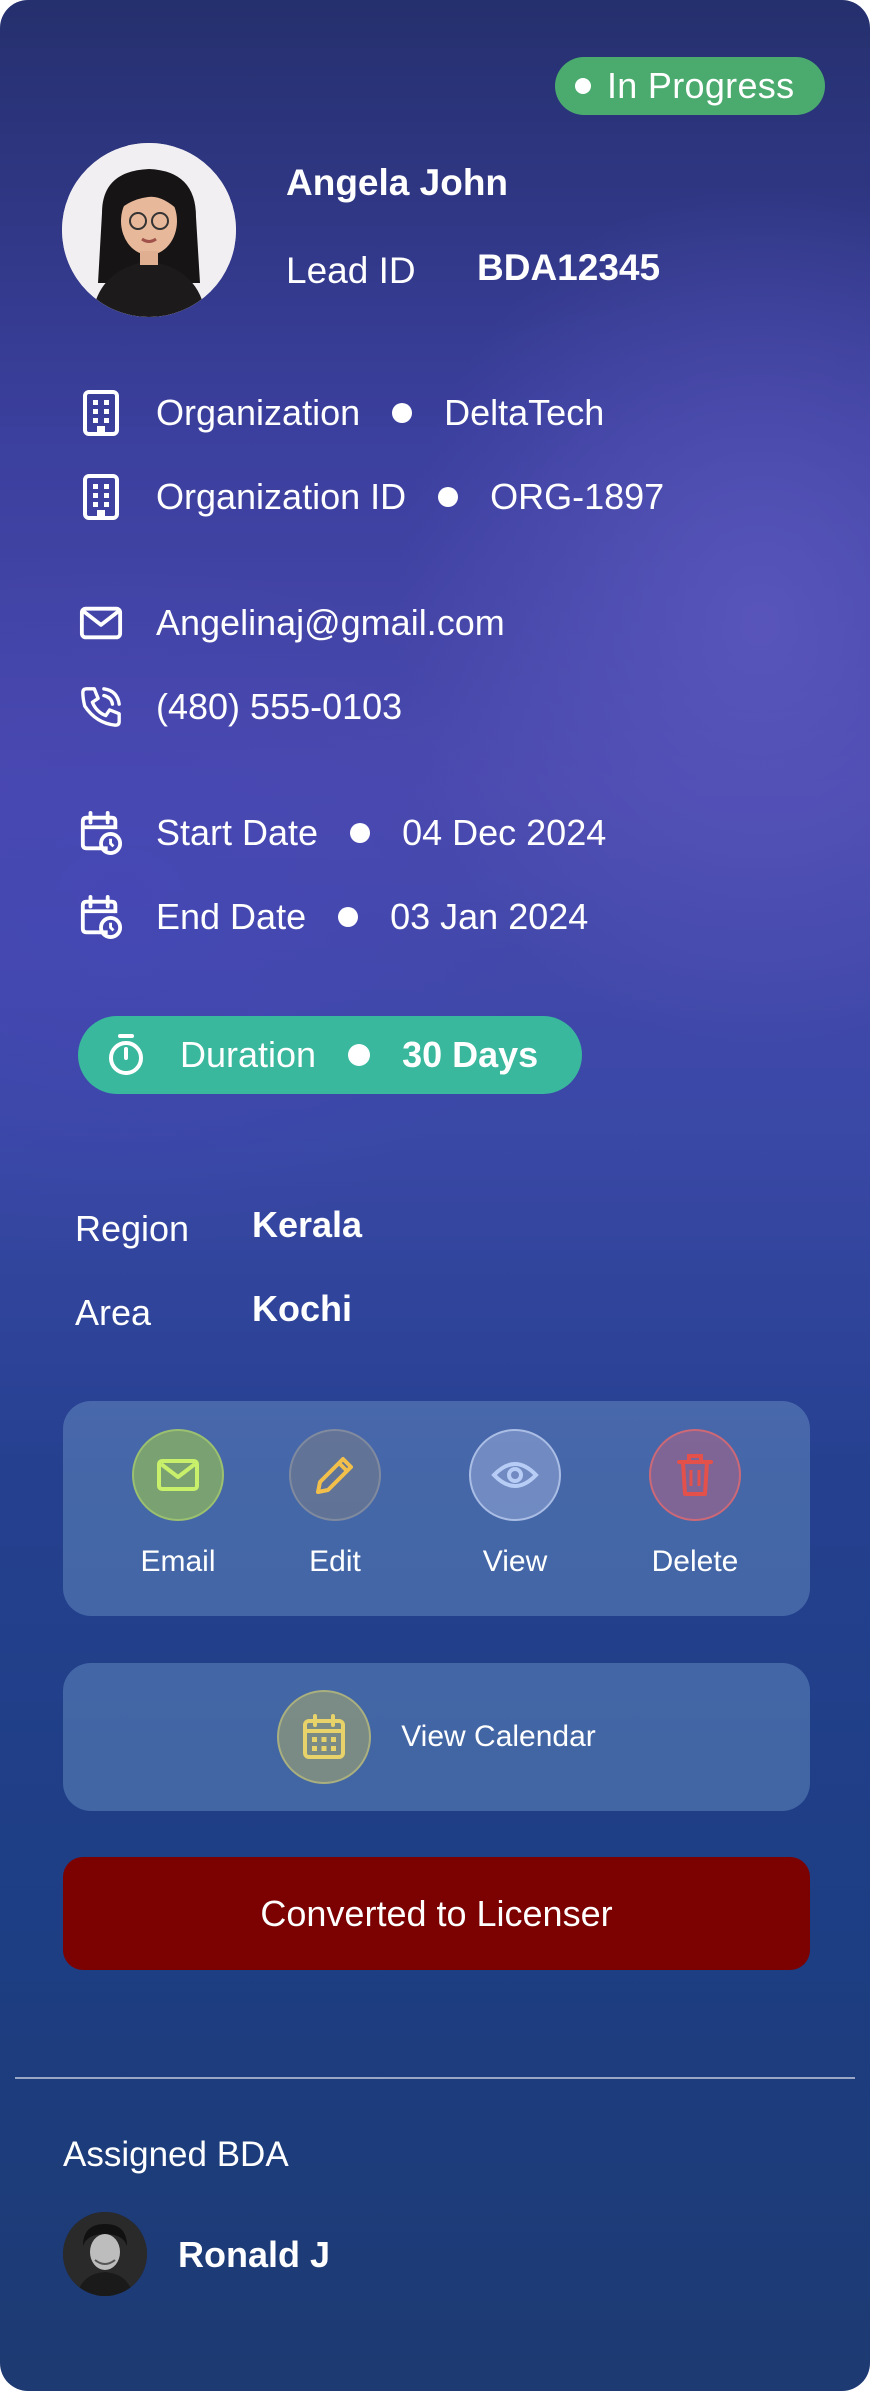  I want to click on email-button: Email, so click(178, 1504).